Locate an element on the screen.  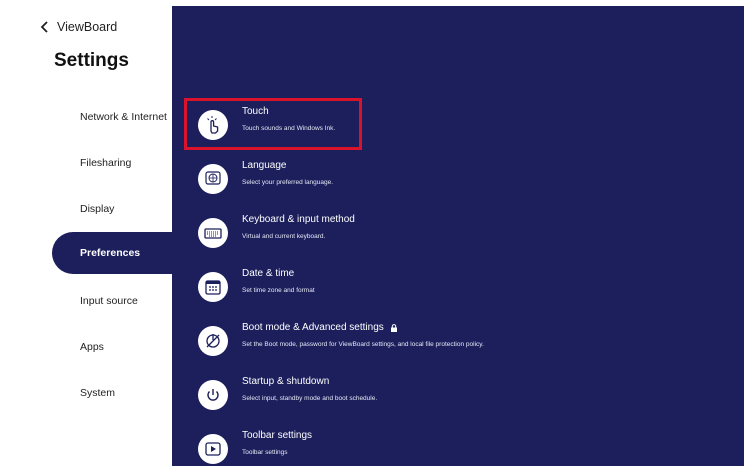
globe-icon is located at coordinates (213, 179).